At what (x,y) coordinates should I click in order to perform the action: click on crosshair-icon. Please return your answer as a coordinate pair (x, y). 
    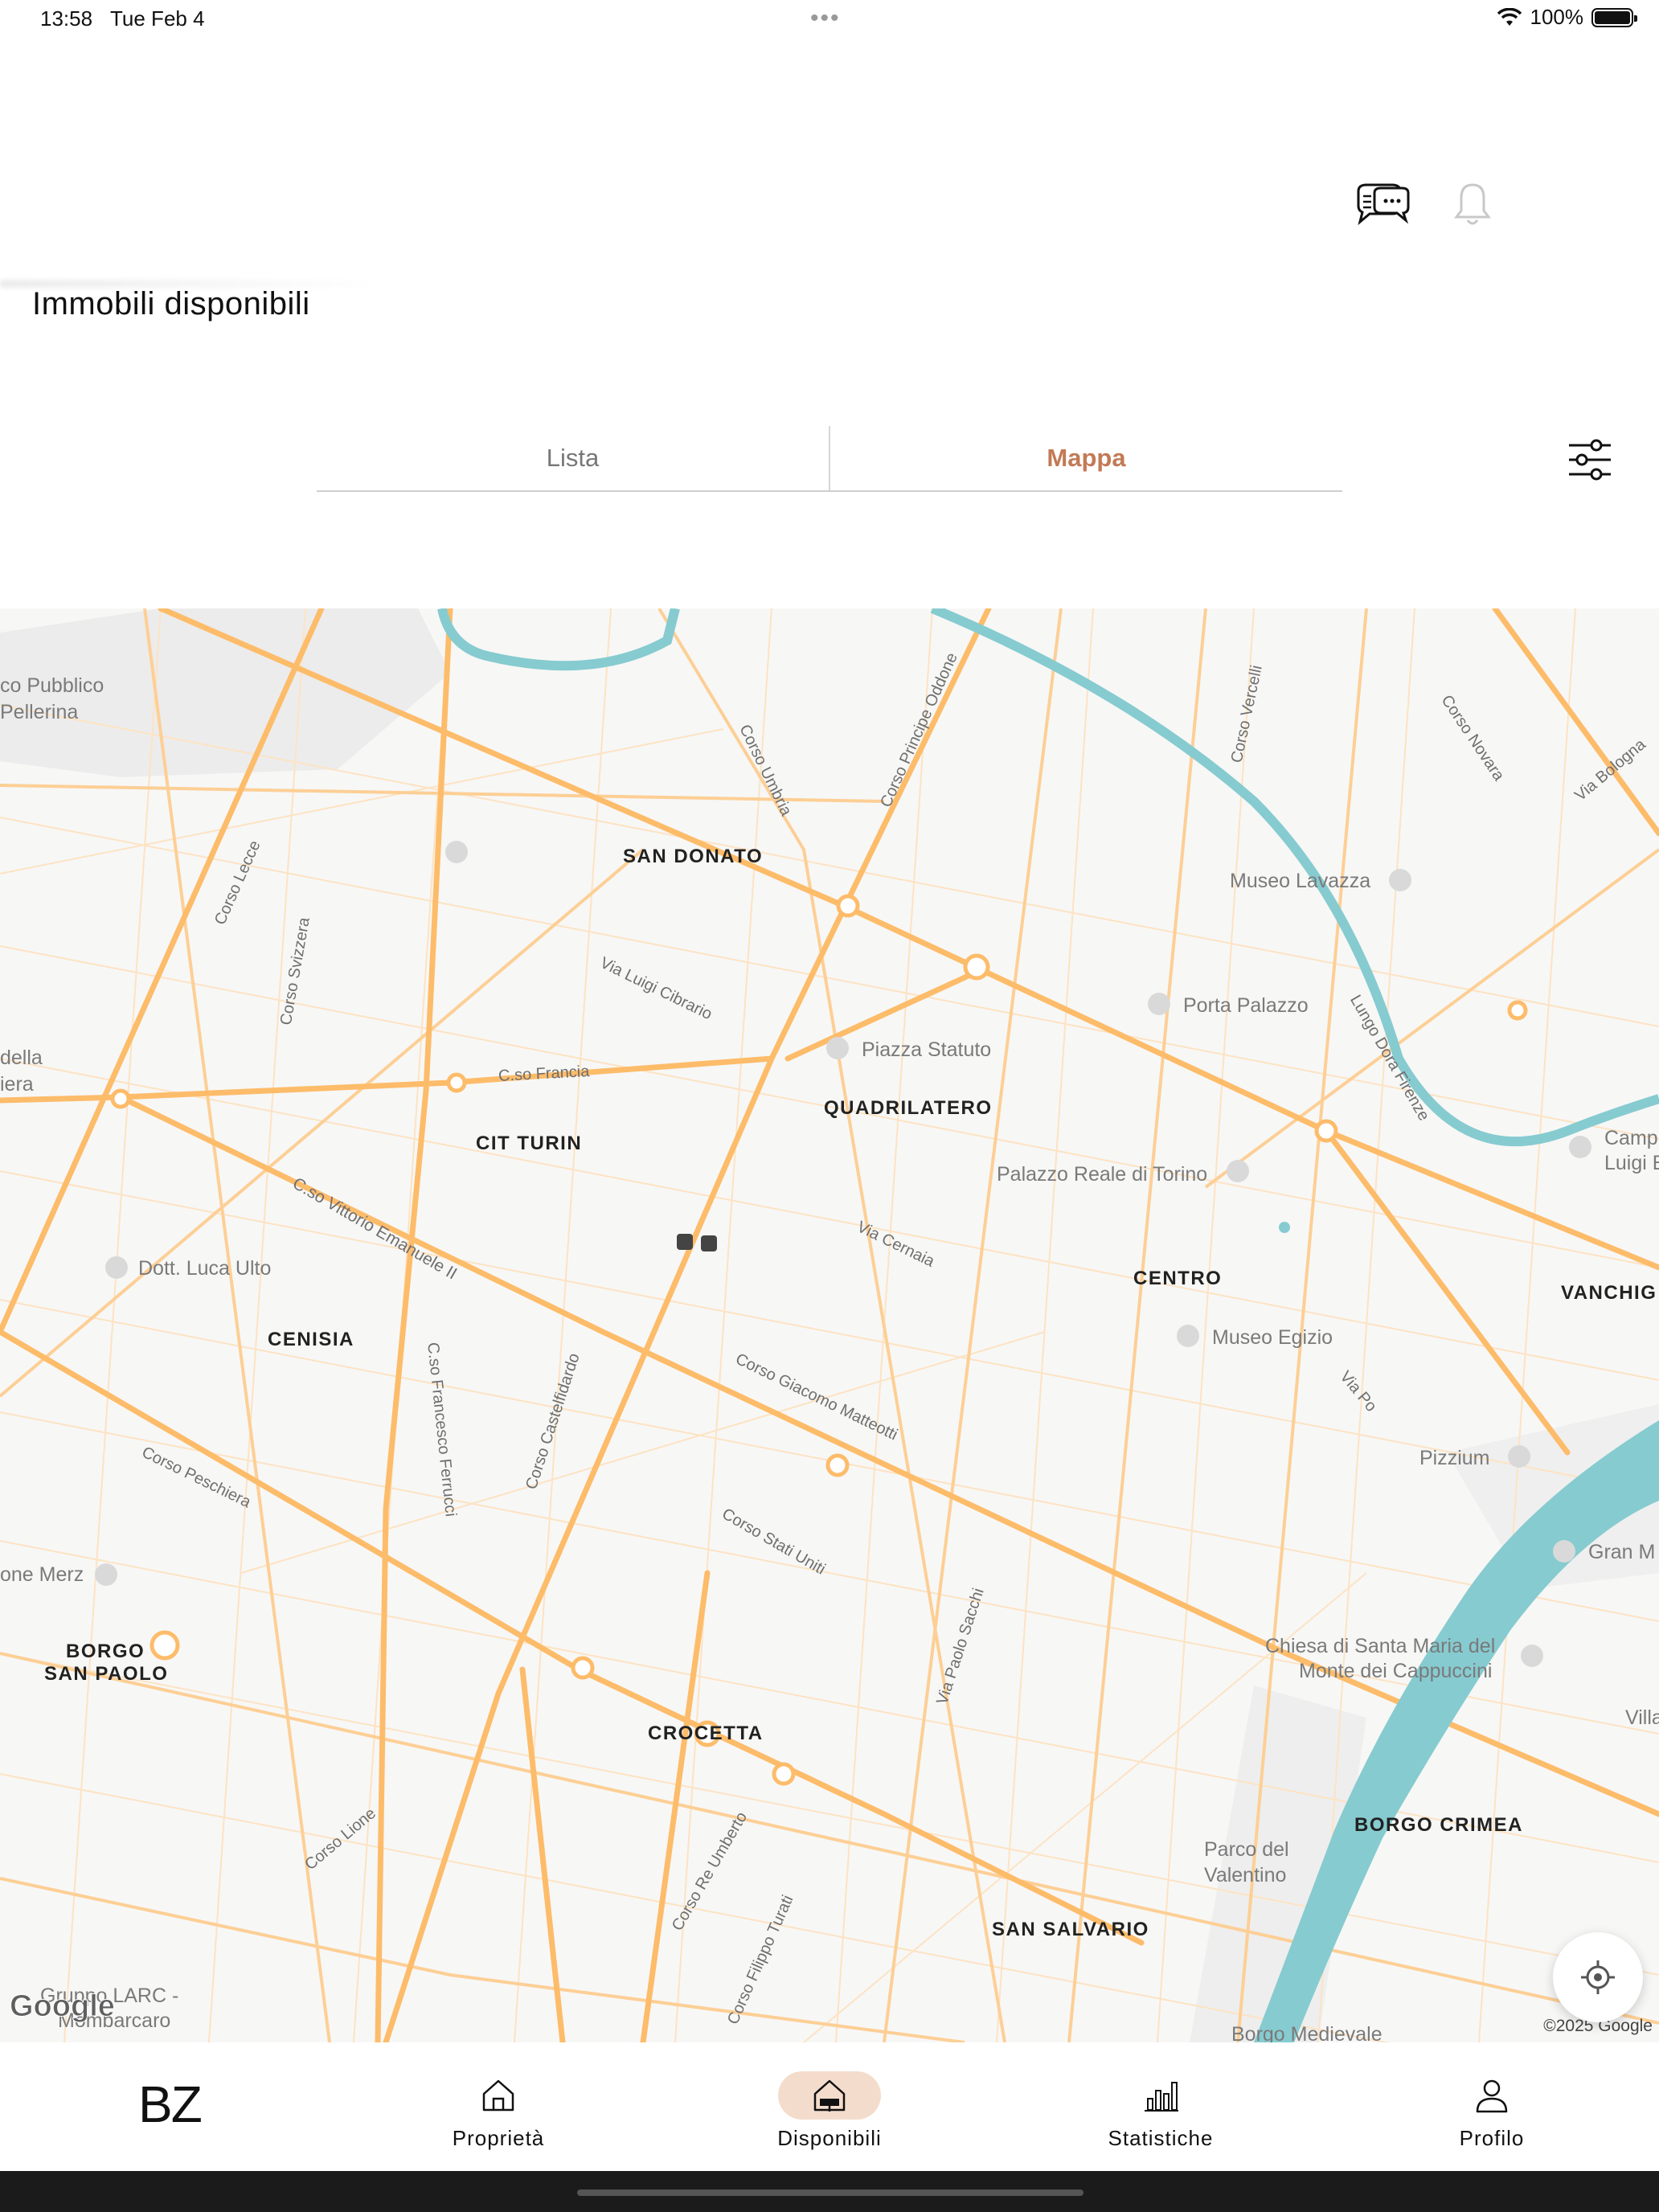
    Looking at the image, I should click on (1598, 1977).